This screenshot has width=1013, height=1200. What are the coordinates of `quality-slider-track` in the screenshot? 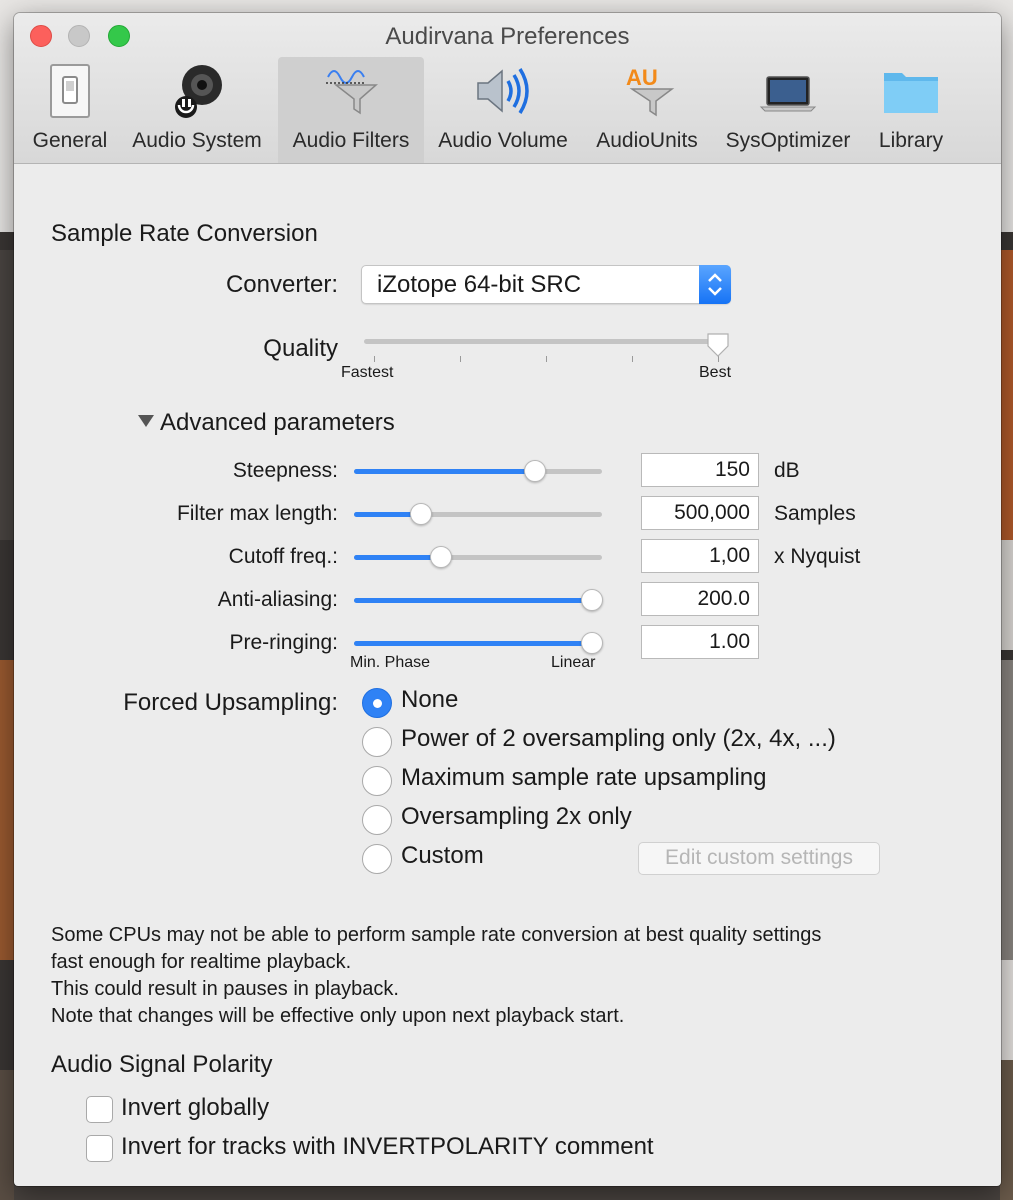 It's located at (541, 341).